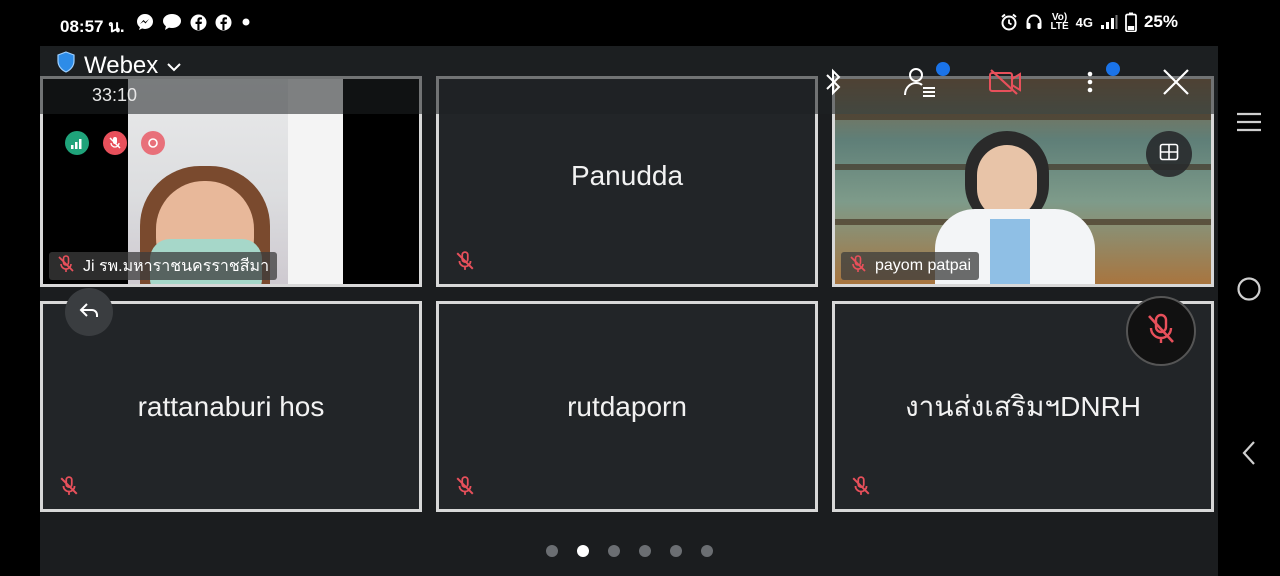 The image size is (1280, 576). I want to click on layout-button, so click(1169, 154).